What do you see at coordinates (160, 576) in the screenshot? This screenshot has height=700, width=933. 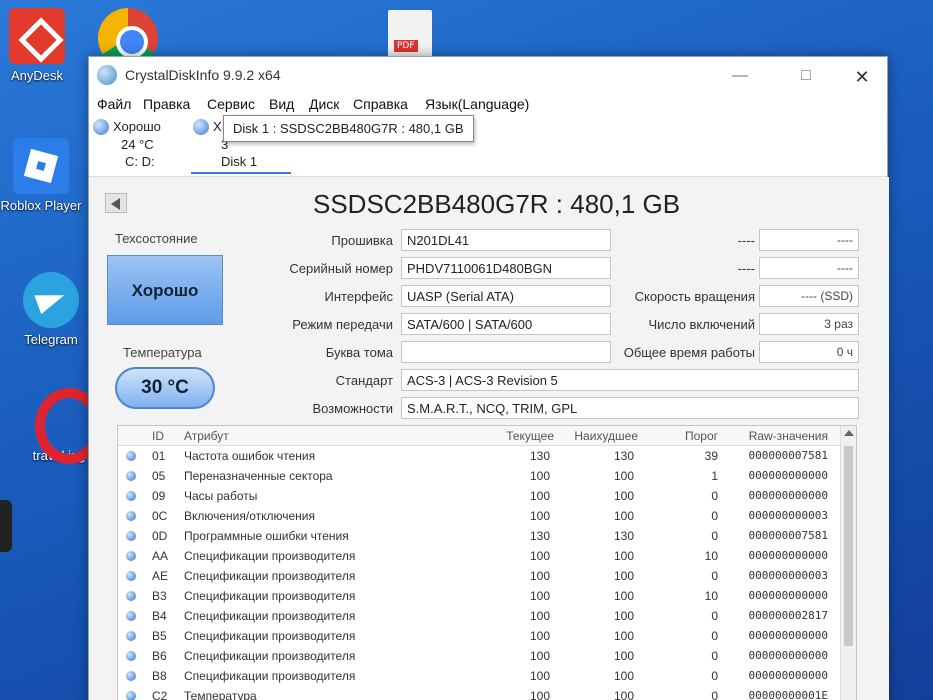 I see `attribute-id: AE` at bounding box center [160, 576].